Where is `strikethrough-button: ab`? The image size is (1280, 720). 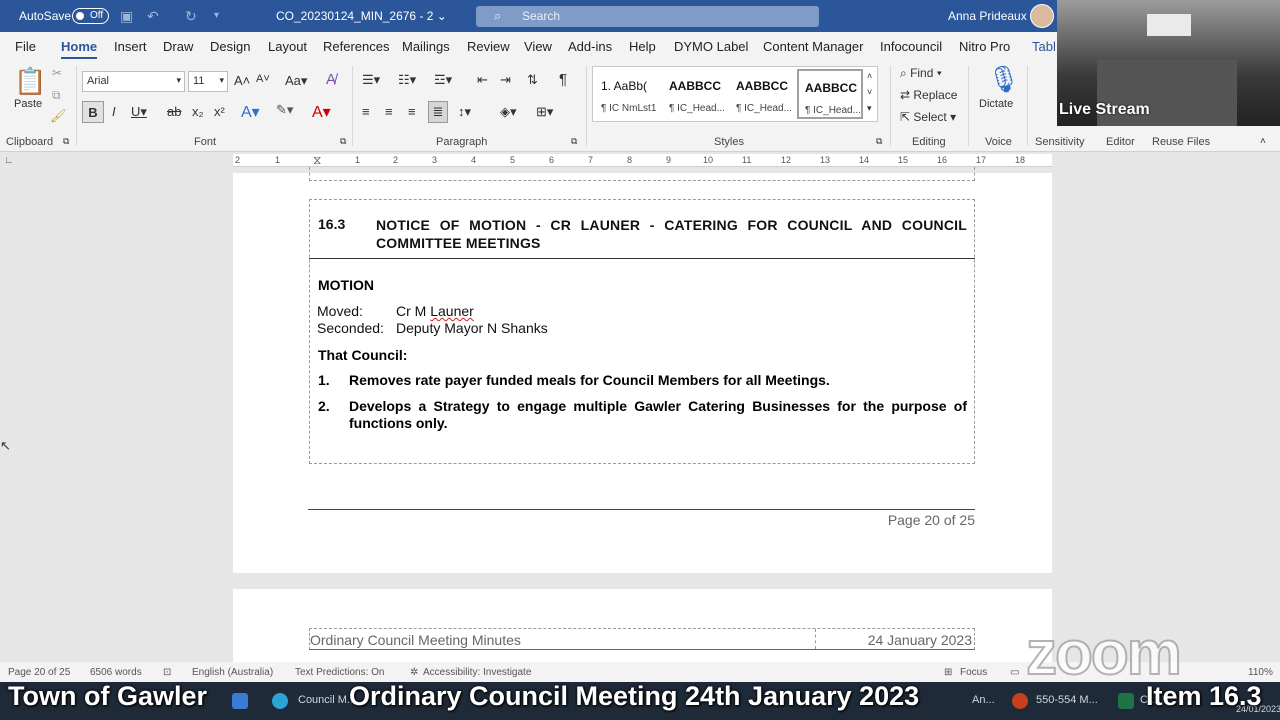
strikethrough-button: ab is located at coordinates (174, 111).